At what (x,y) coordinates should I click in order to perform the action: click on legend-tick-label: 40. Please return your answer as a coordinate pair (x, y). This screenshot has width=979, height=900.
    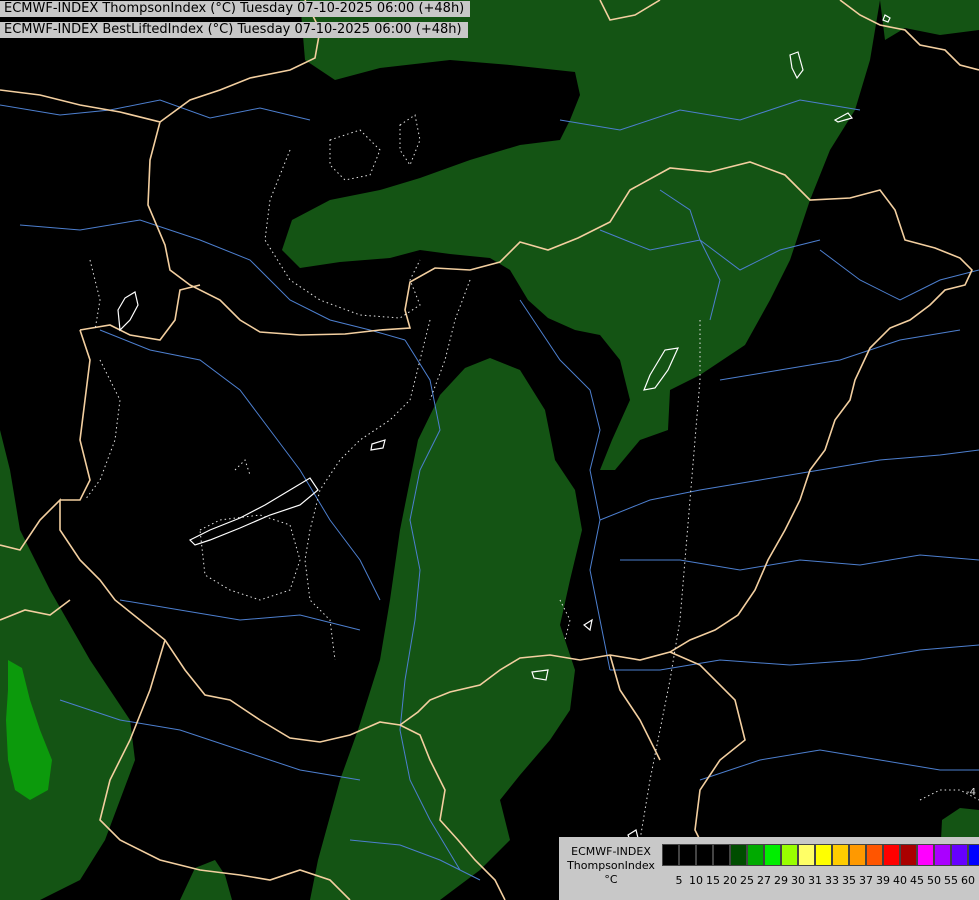
    Looking at the image, I should click on (900, 880).